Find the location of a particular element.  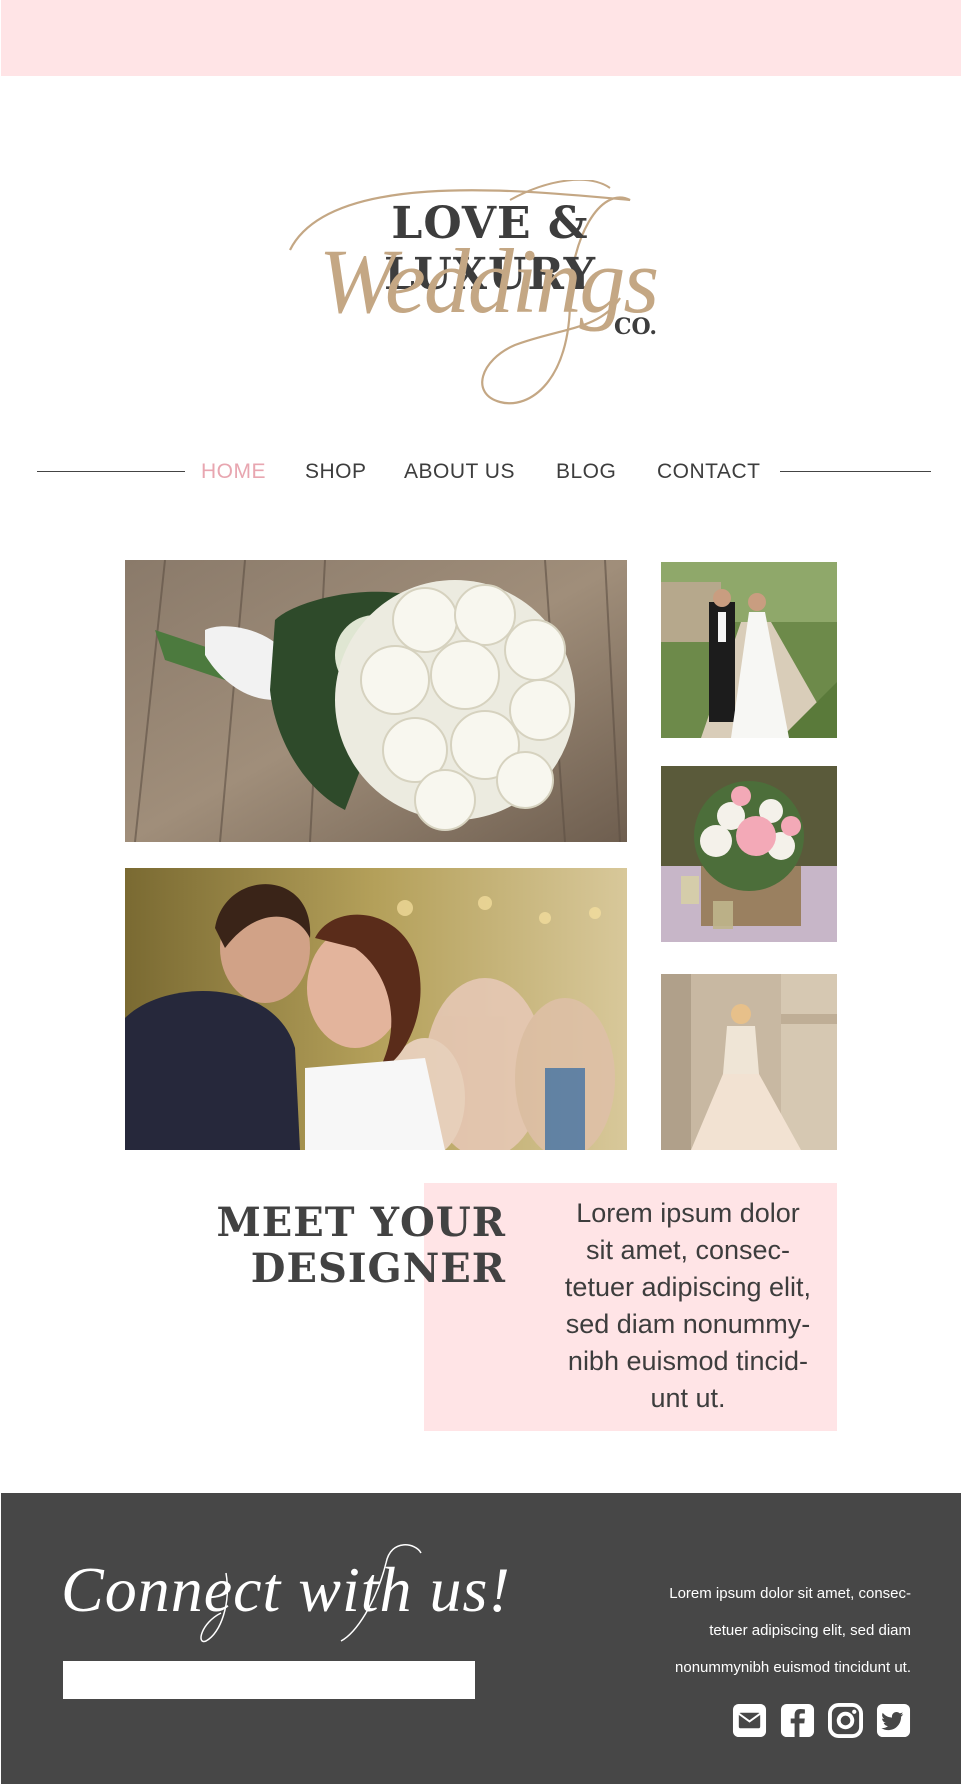

footer-blurb-line: tetuer adipiscing elit, sed diam is located at coordinates (810, 1630).